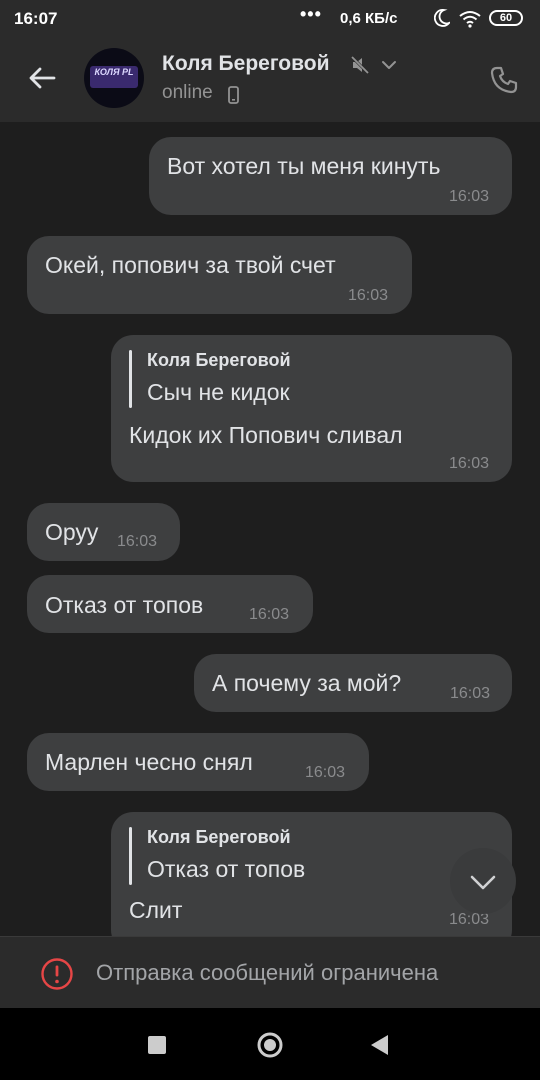  What do you see at coordinates (311, 14) in the screenshot?
I see `notification-dots-icon: •••` at bounding box center [311, 14].